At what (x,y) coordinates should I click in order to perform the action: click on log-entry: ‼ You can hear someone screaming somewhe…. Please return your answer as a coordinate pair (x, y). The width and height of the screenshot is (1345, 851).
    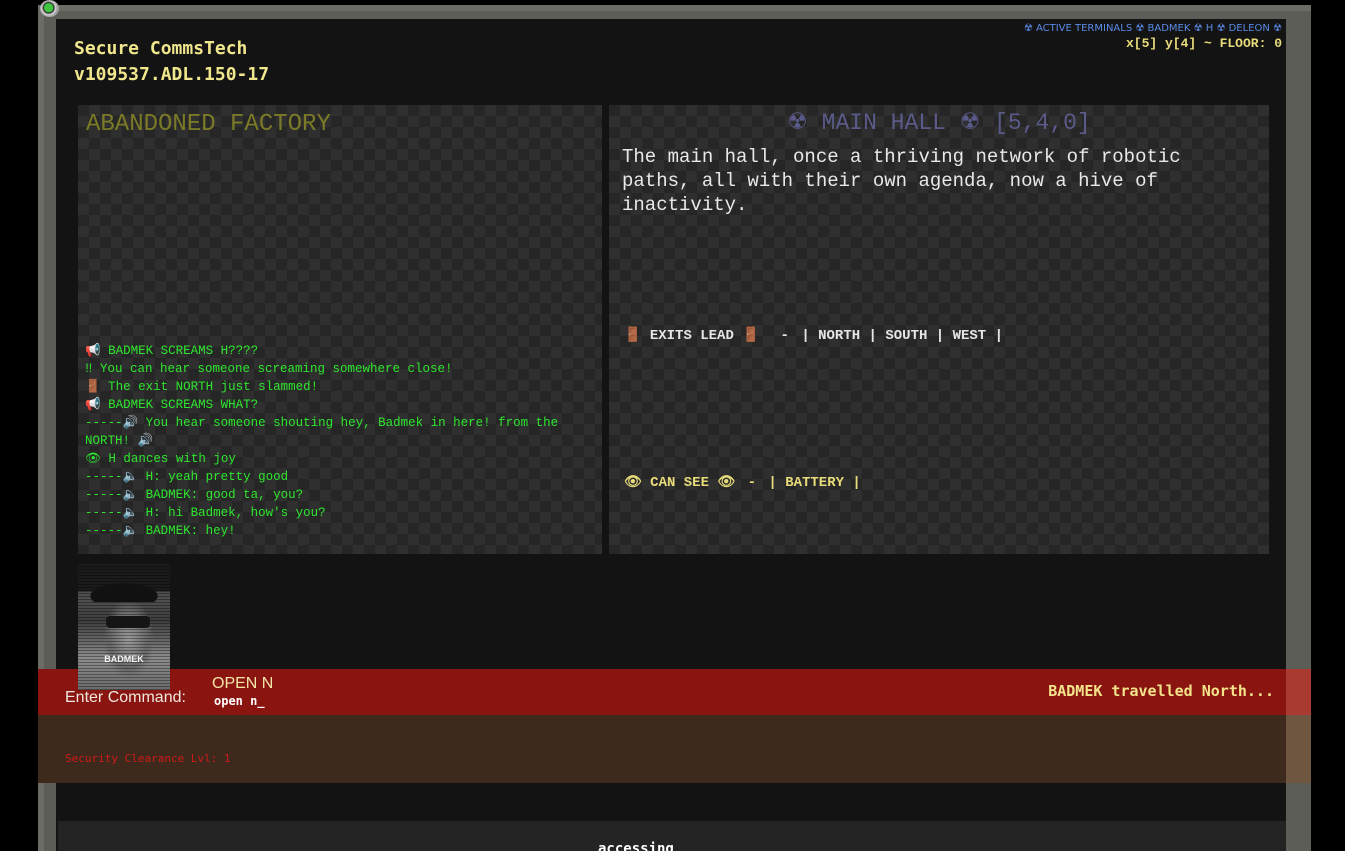
    Looking at the image, I should click on (269, 369).